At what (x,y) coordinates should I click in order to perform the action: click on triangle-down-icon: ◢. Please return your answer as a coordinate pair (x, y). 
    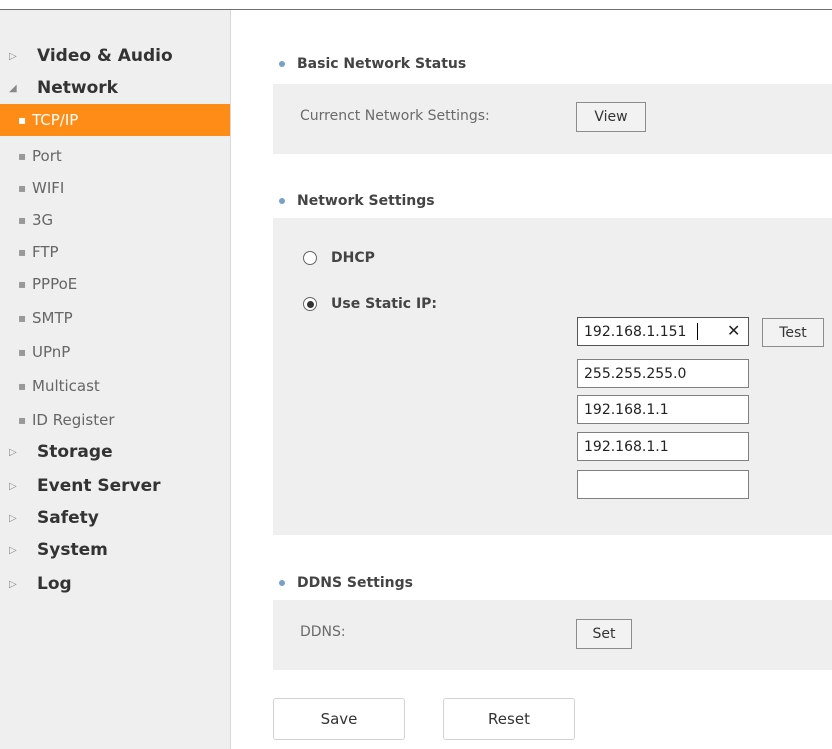
    Looking at the image, I should click on (13, 88).